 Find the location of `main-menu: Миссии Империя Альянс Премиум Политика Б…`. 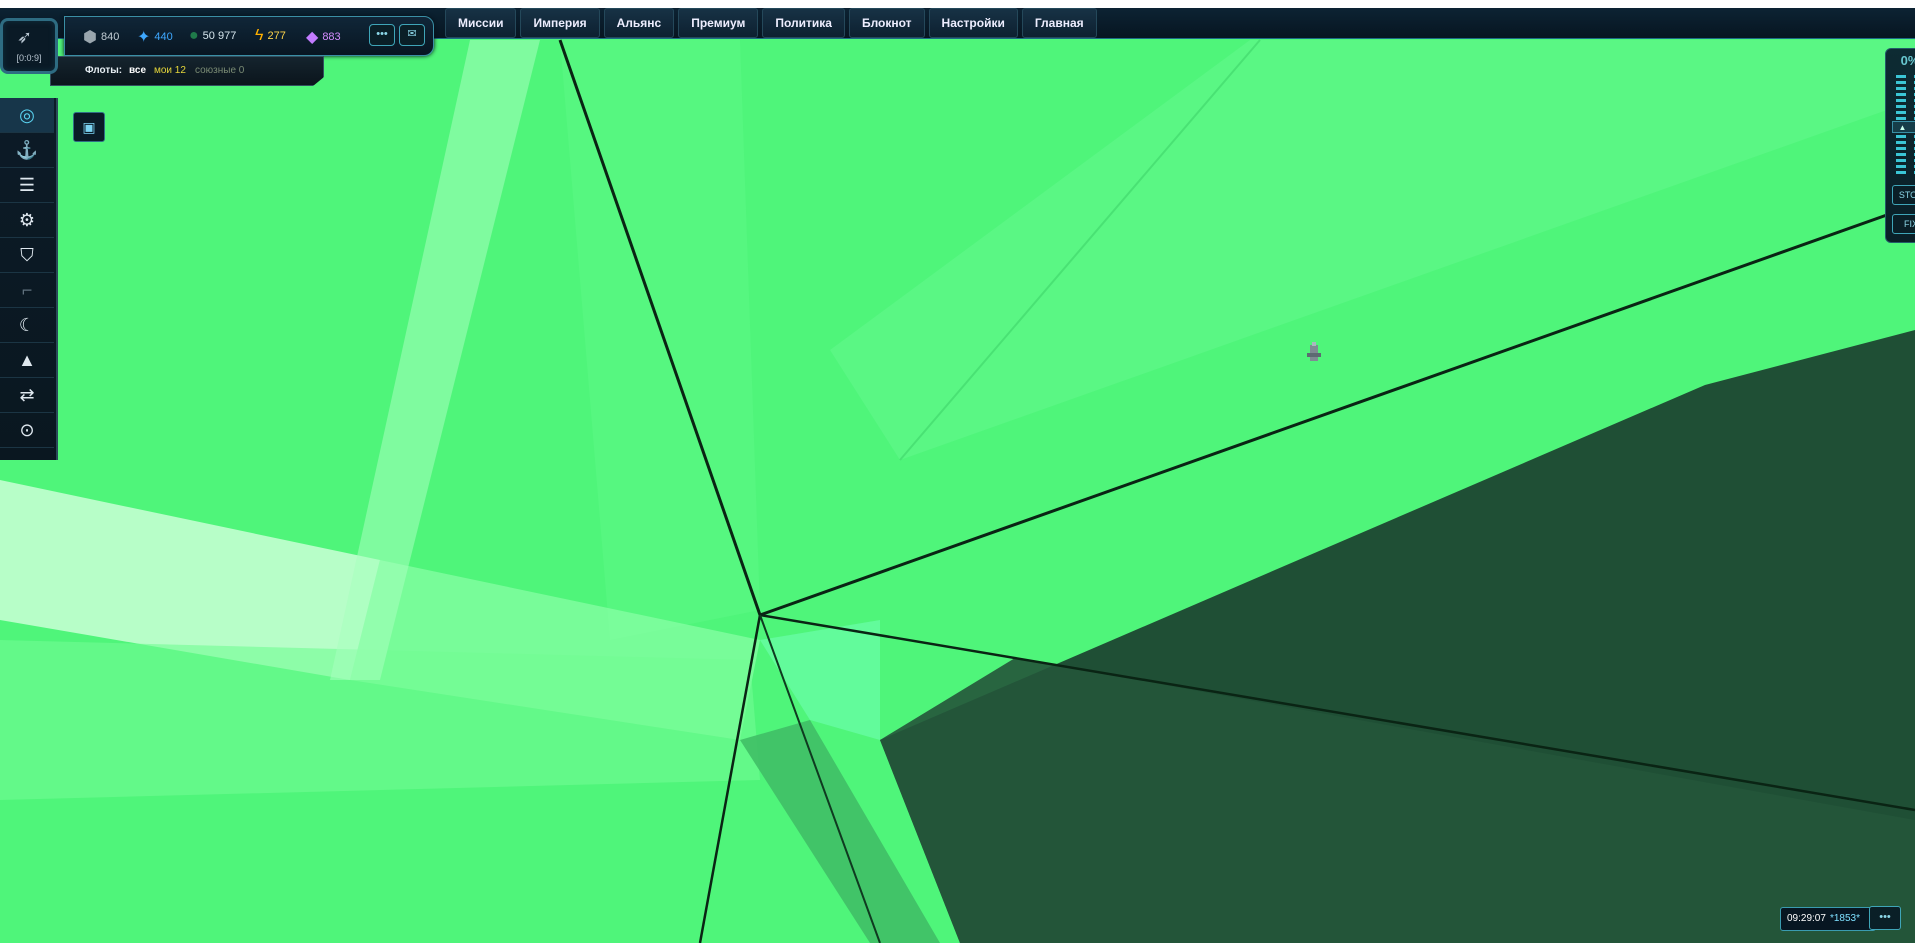

main-menu: Миссии Империя Альянс Премиум Политика Б… is located at coordinates (773, 23).